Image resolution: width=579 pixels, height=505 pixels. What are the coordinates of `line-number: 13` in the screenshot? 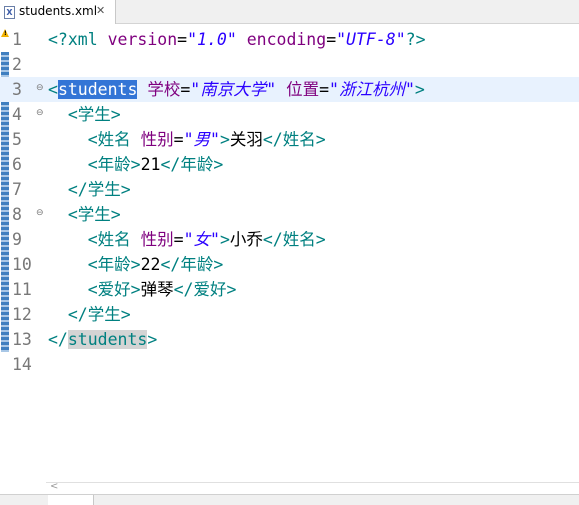 It's located at (22, 339).